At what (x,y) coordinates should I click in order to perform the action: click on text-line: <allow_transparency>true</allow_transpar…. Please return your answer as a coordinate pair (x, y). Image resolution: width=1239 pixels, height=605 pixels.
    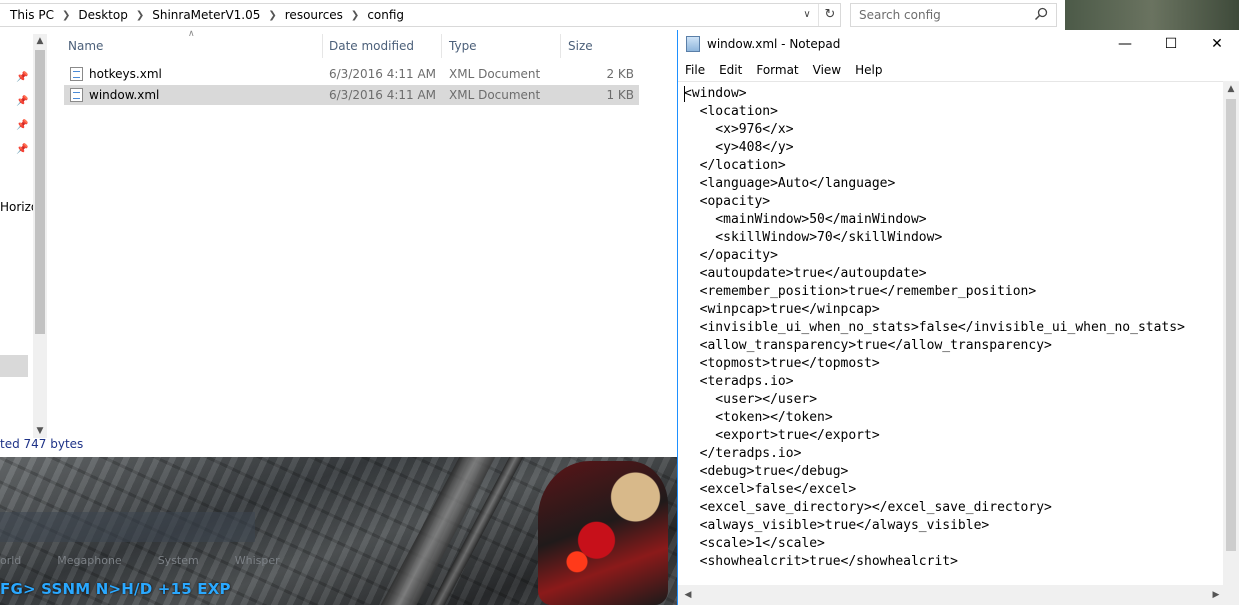
    Looking at the image, I should click on (868, 345).